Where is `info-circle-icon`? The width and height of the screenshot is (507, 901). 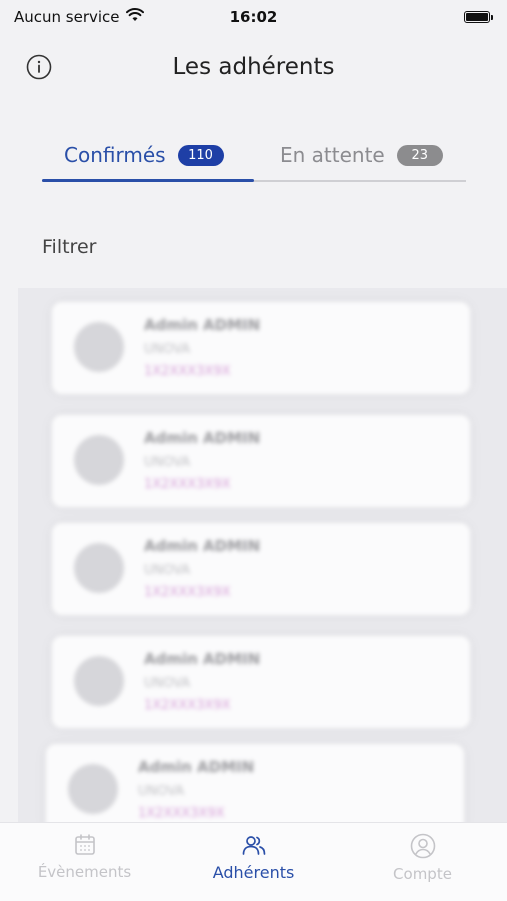 info-circle-icon is located at coordinates (39, 67).